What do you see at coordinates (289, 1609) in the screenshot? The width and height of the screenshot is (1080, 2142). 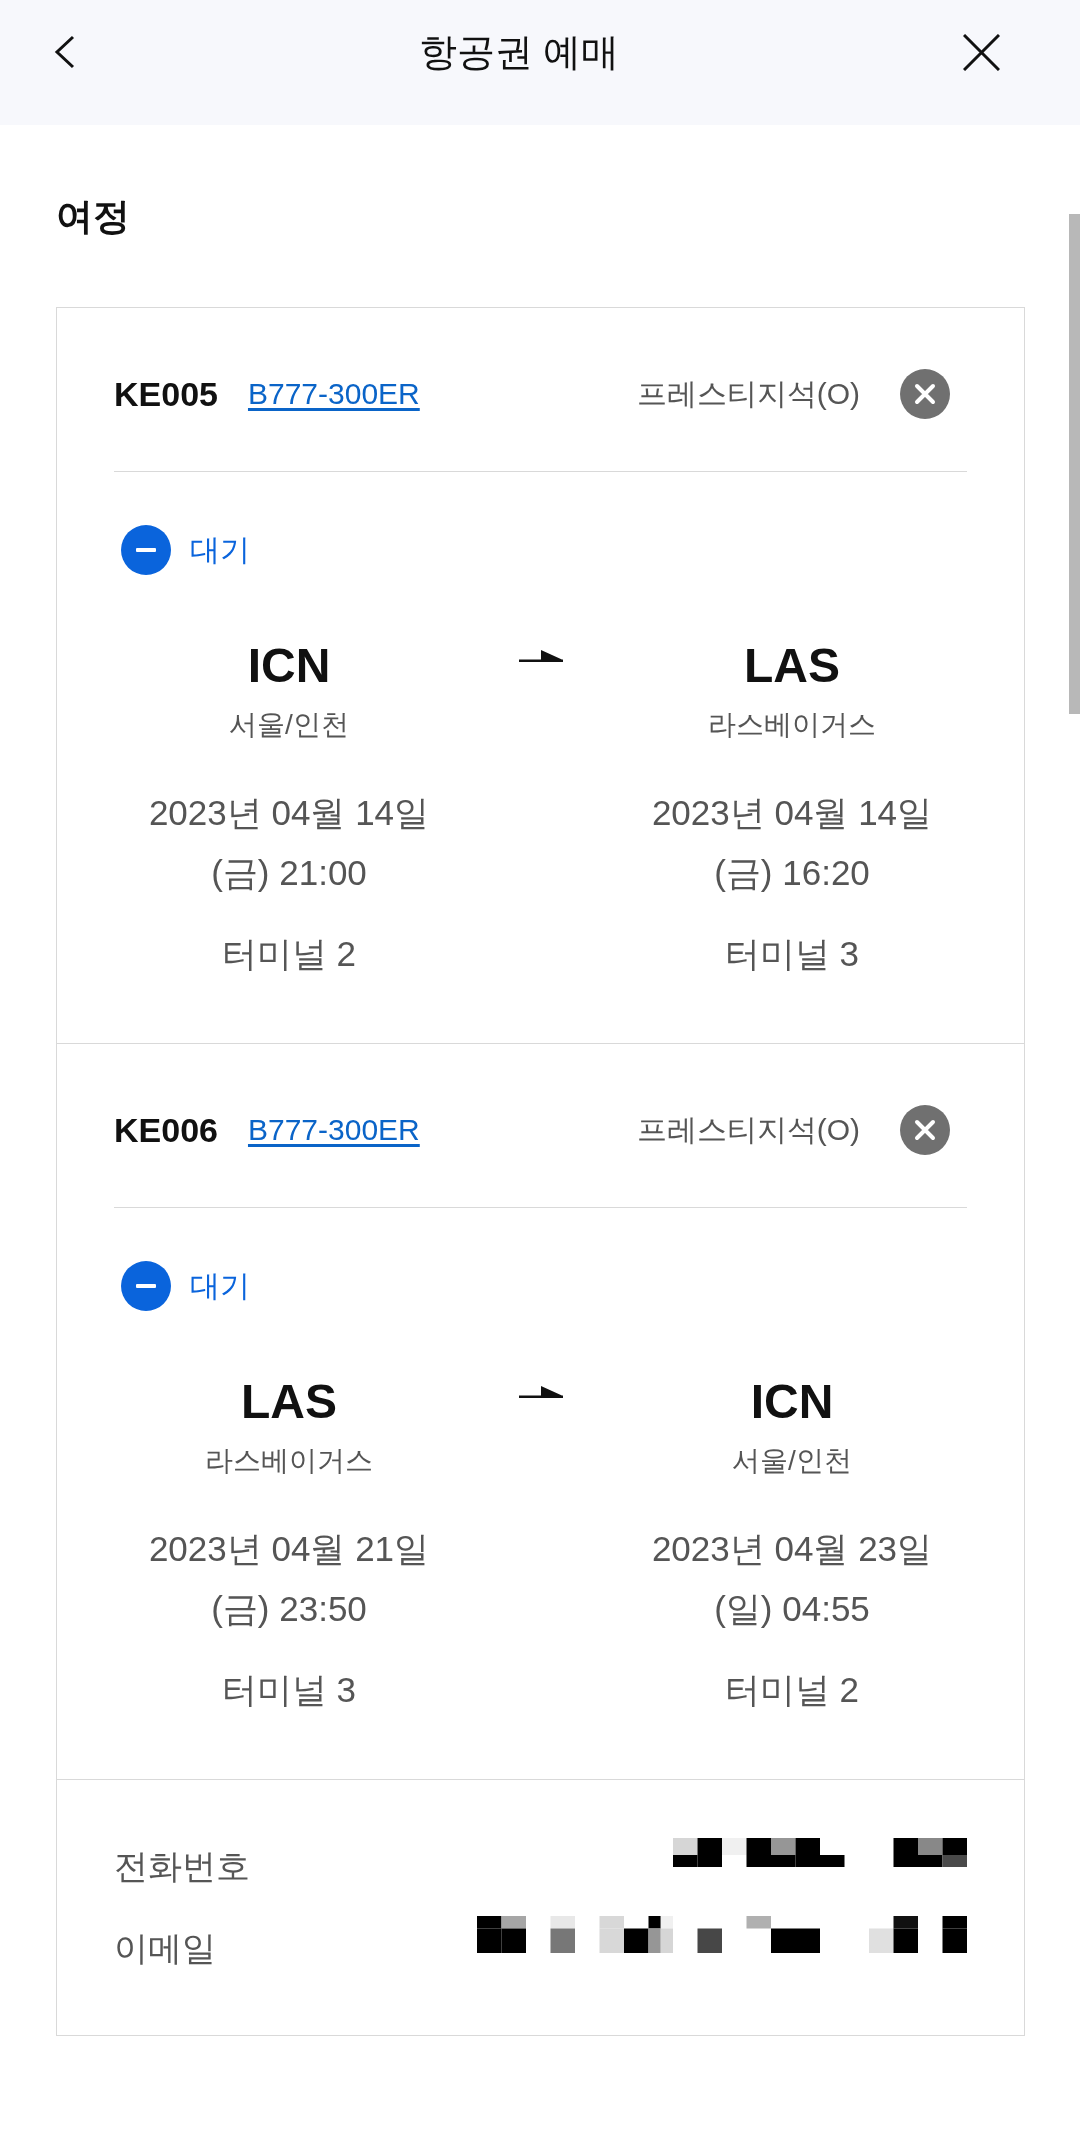 I see `flight-time: (금) 23:50` at bounding box center [289, 1609].